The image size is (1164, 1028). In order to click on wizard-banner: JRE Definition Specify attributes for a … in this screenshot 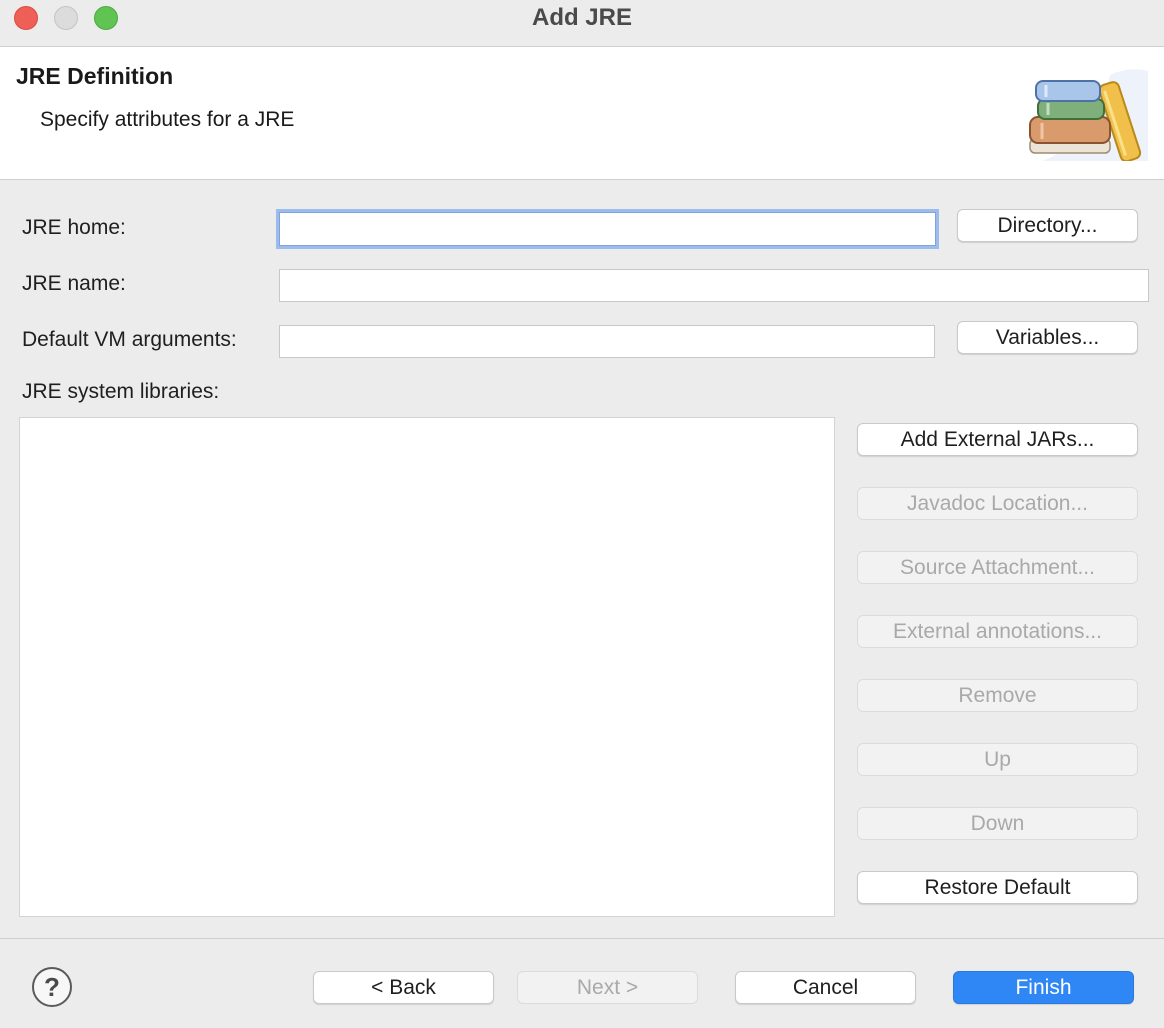, I will do `click(582, 113)`.